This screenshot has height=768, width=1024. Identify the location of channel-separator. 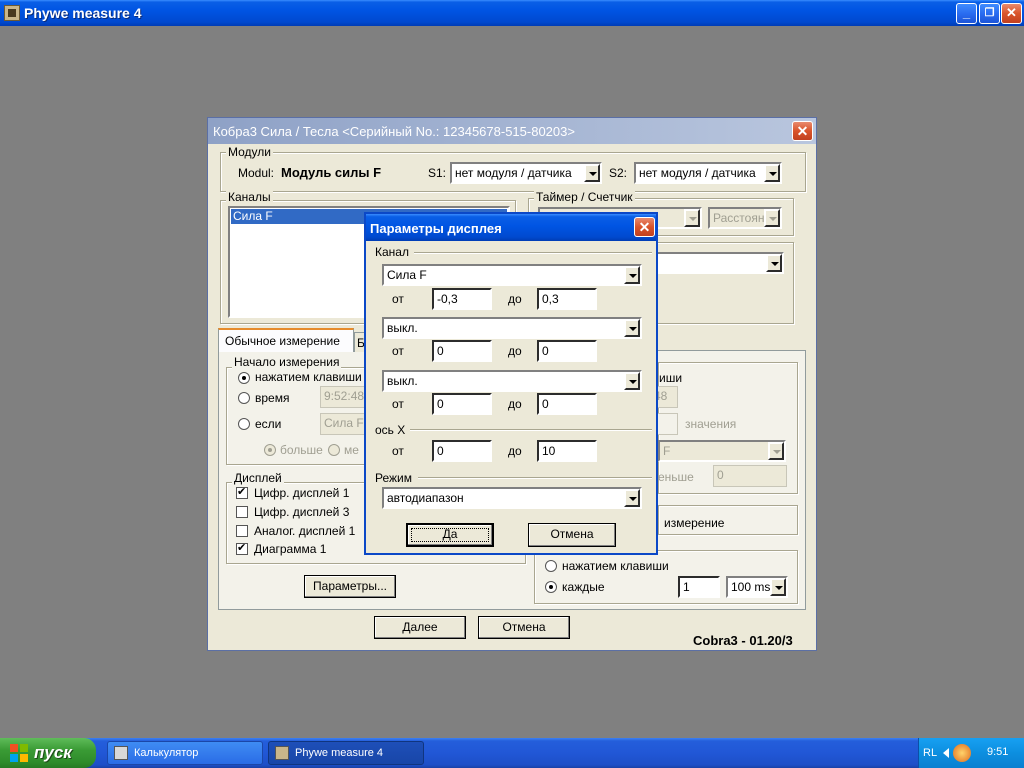
(533, 253).